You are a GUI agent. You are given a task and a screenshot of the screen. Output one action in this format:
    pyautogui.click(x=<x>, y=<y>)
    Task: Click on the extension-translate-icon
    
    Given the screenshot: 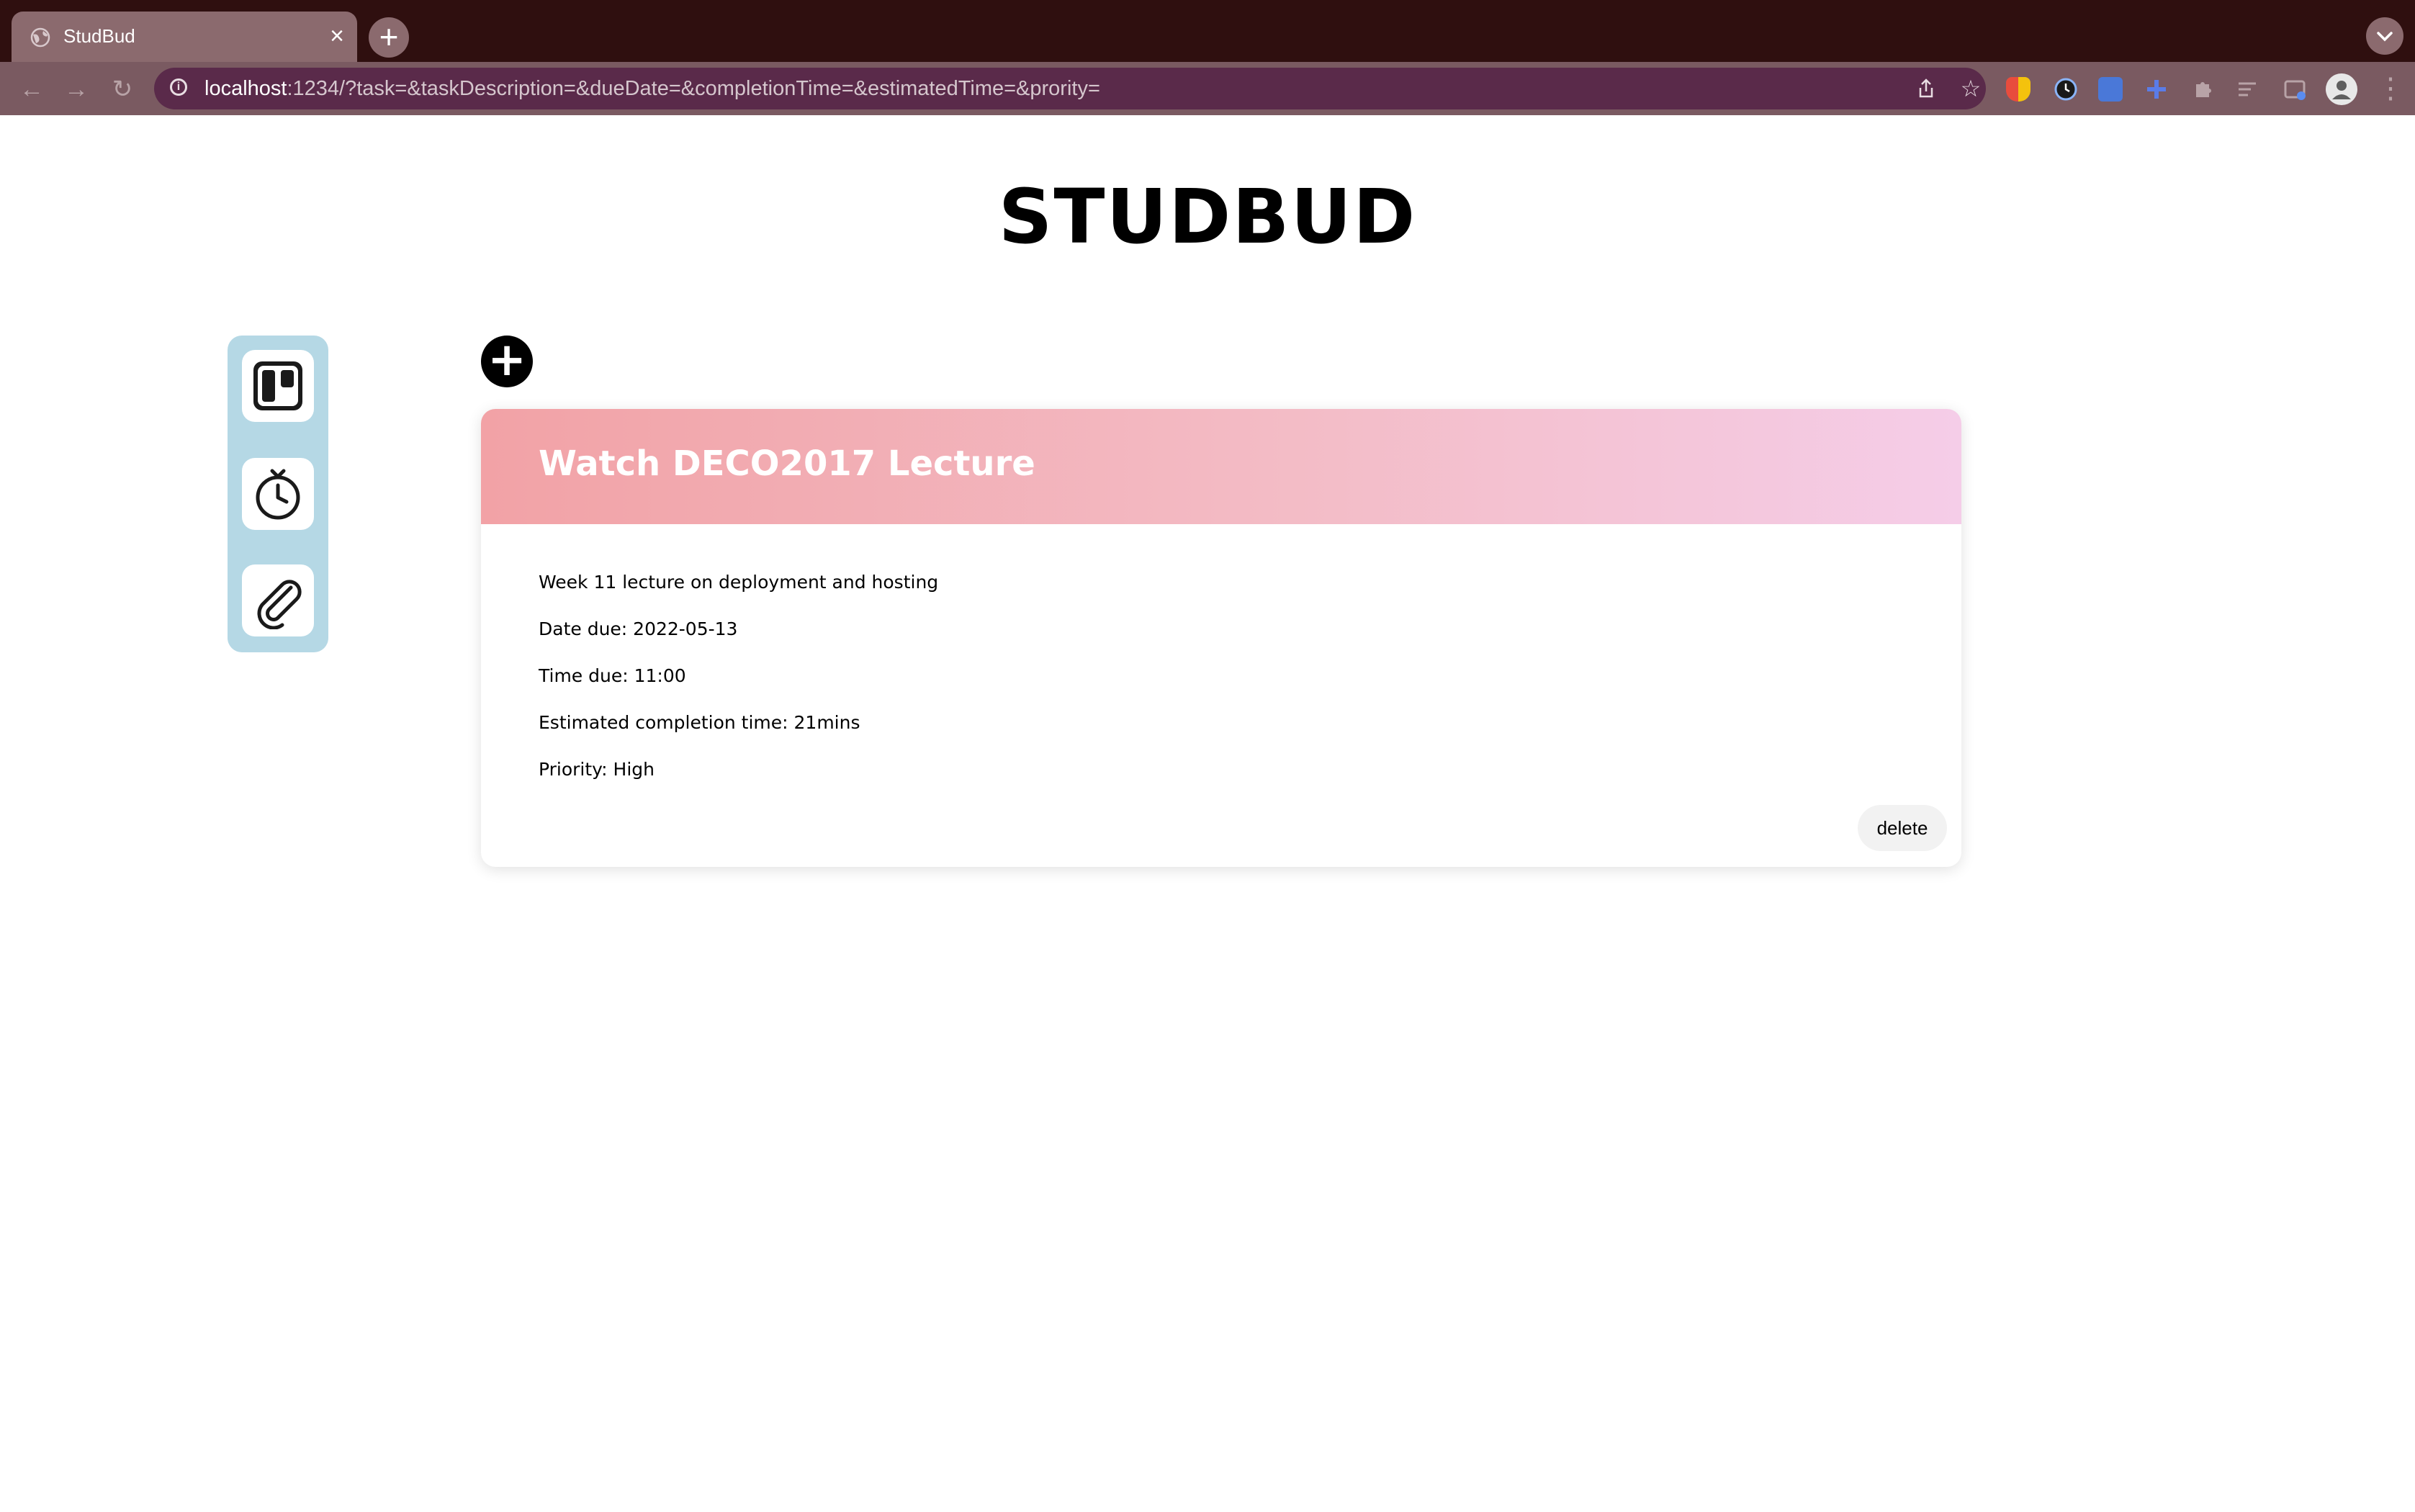 What is the action you would take?
    pyautogui.click(x=2110, y=89)
    